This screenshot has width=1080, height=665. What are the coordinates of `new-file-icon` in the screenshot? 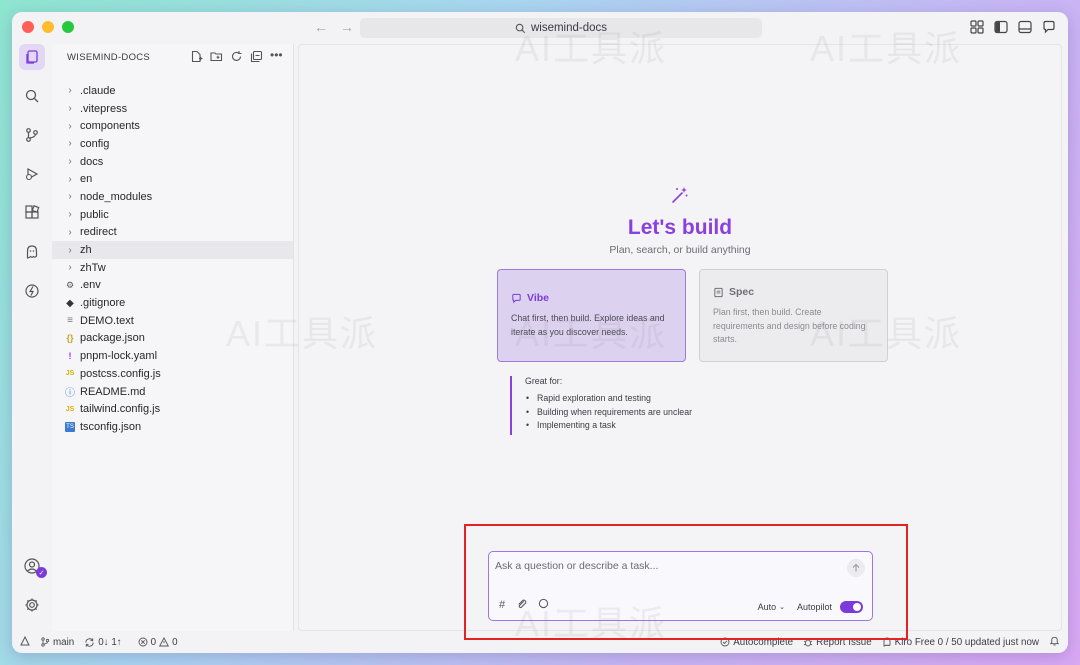 It's located at (196, 56).